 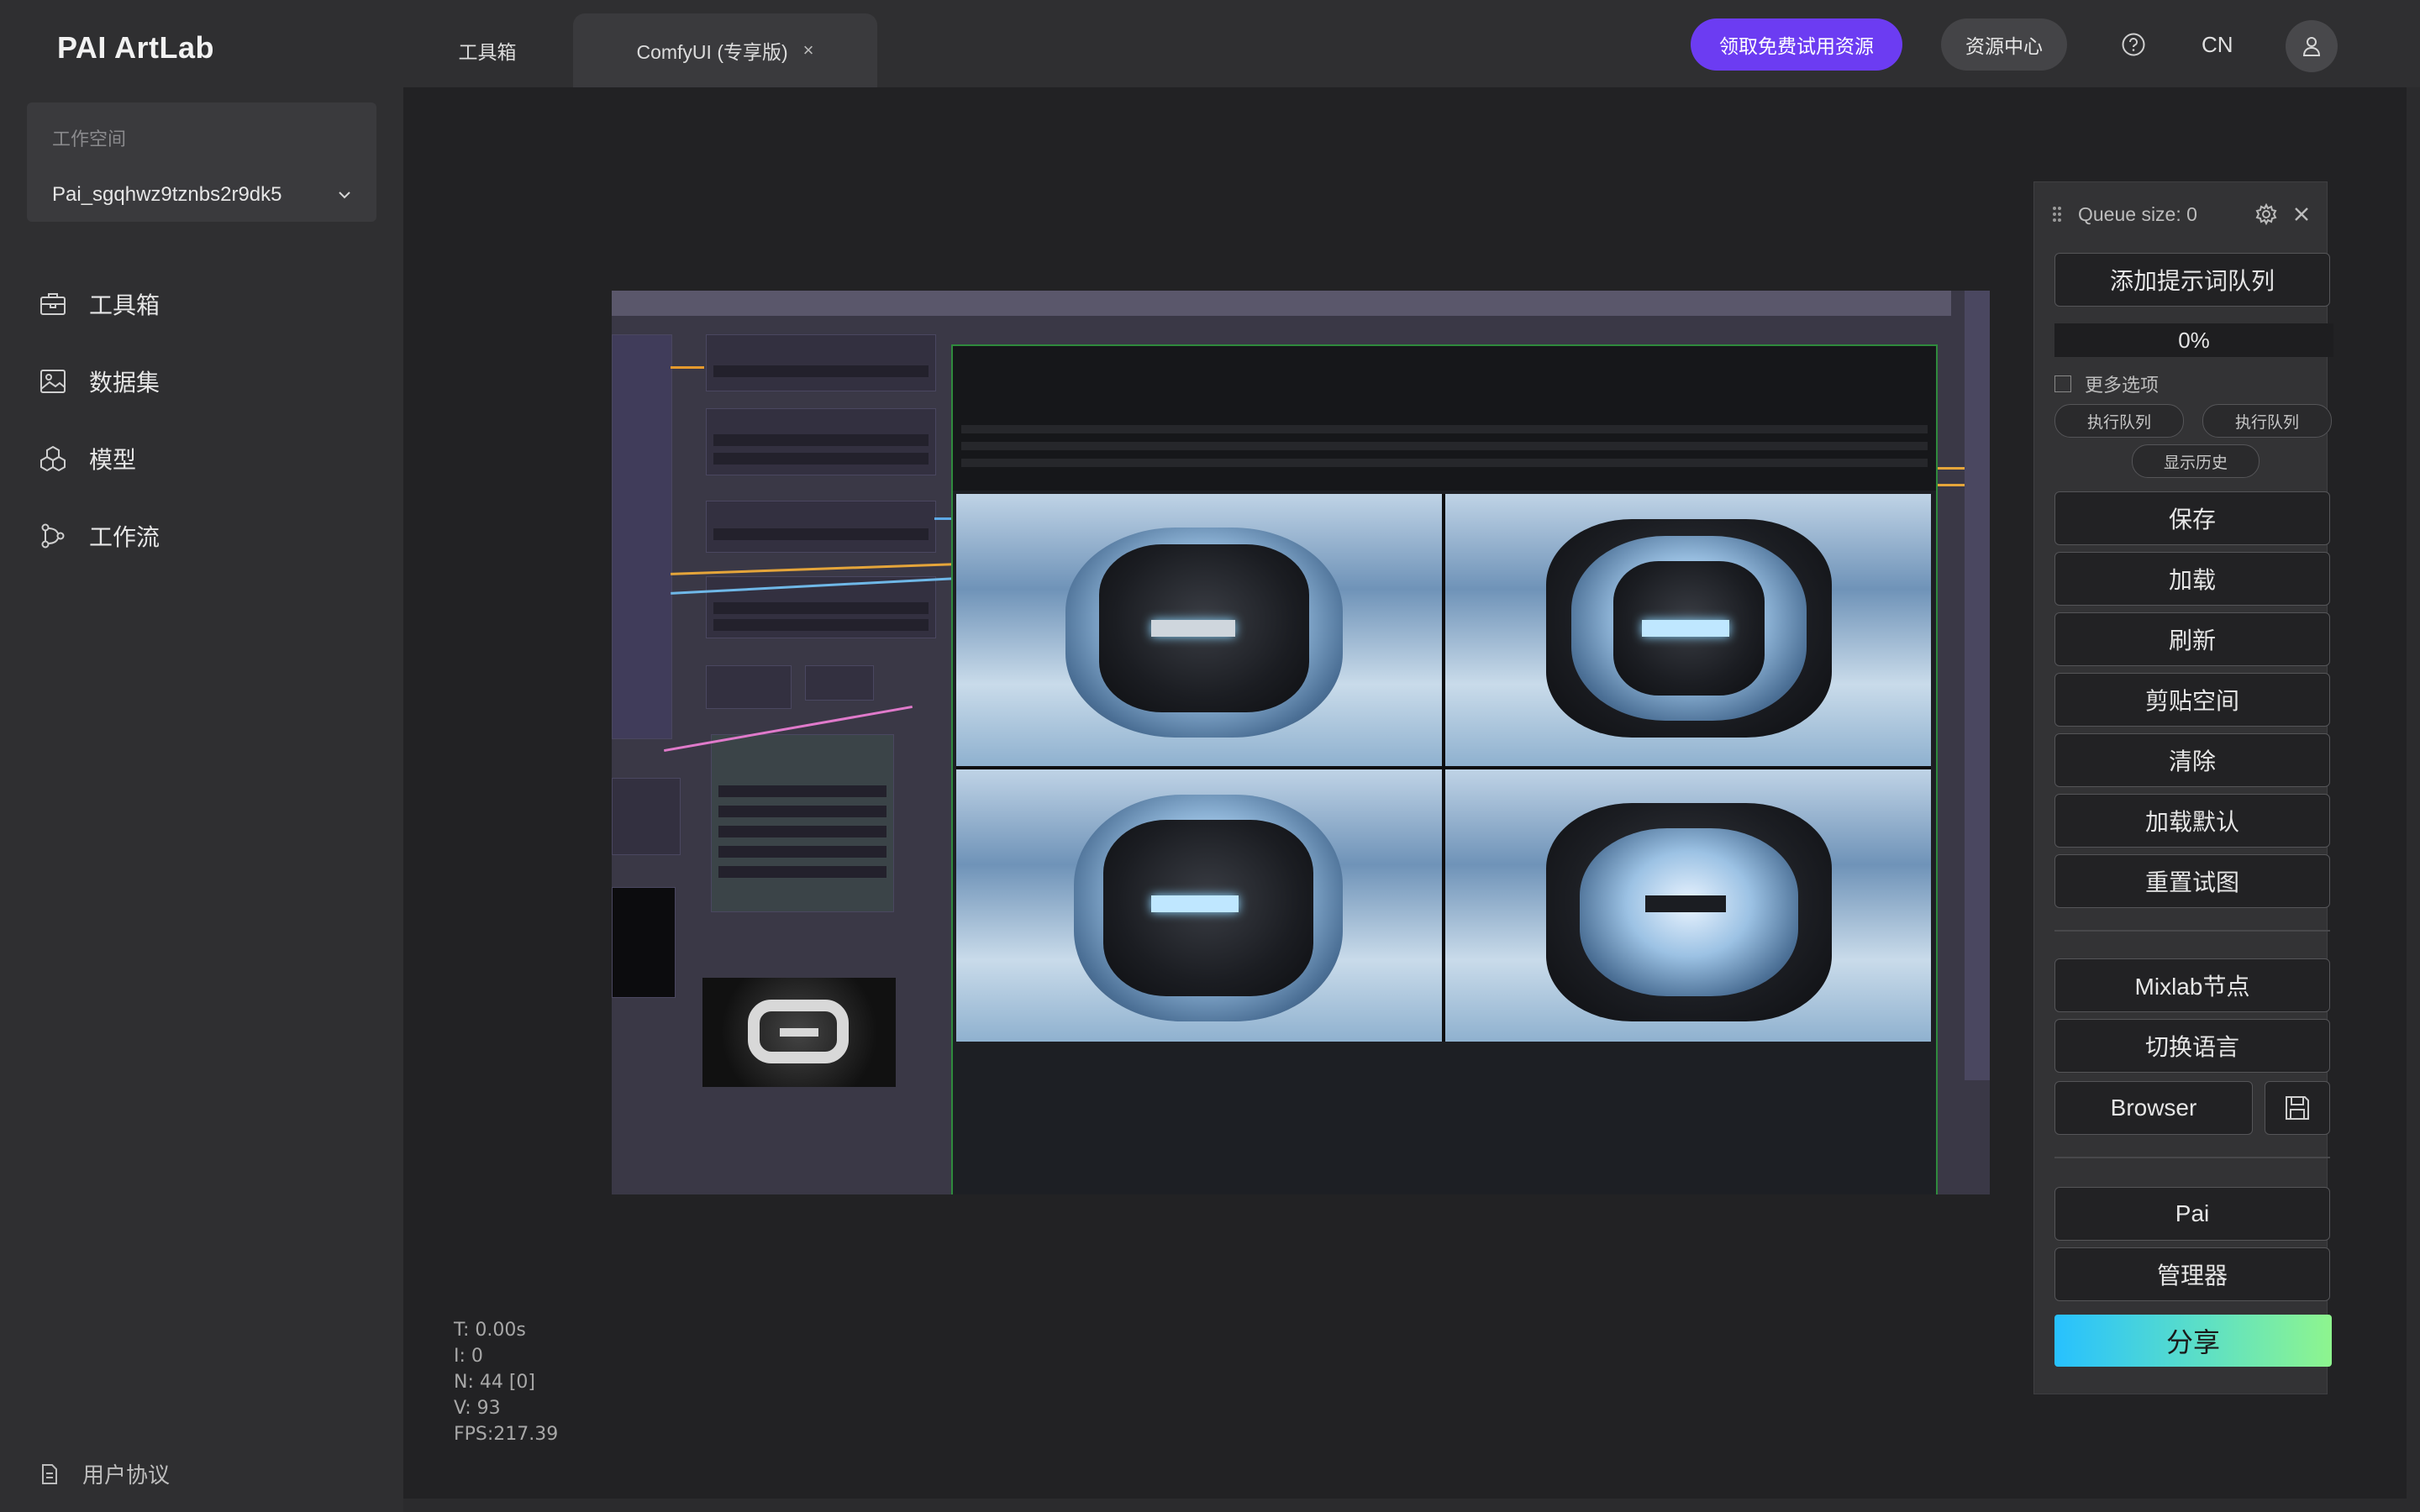 I want to click on image-icon, so click(x=53, y=381).